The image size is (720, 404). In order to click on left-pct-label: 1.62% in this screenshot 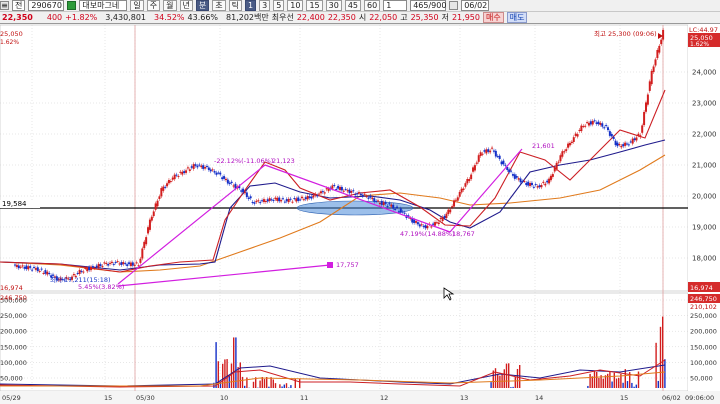, I will do `click(9, 42)`.